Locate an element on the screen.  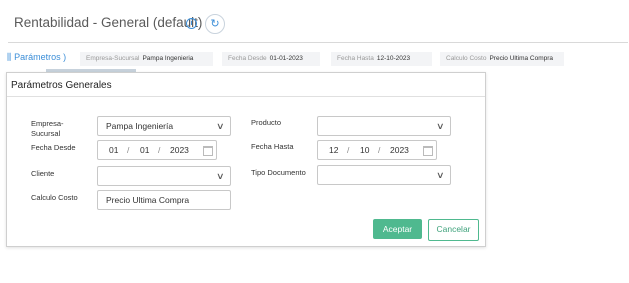
filter-chip-calculo-costo: Calculo Costo Precio Ultima Compra is located at coordinates (502, 59).